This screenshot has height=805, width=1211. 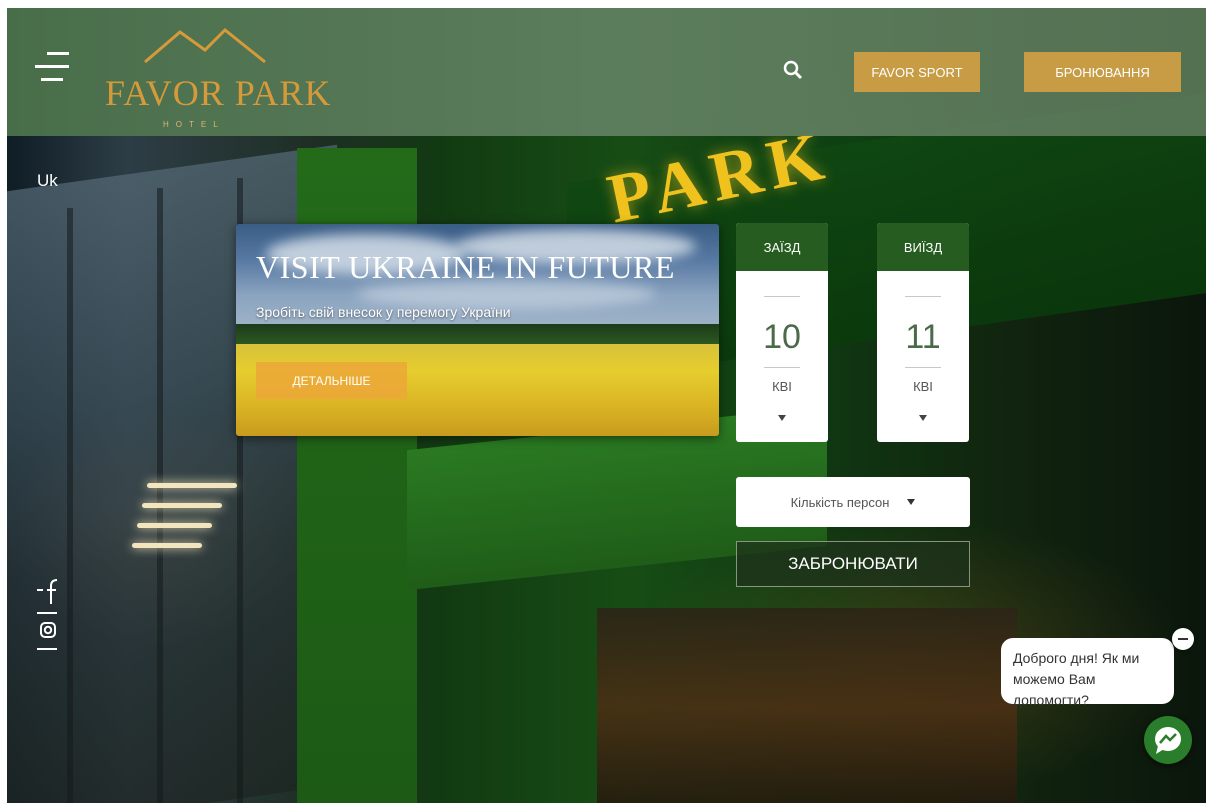 What do you see at coordinates (1087, 673) in the screenshot?
I see `chat-greeting-bubble: Доброго дня! Як ми можемо Вам допомогти?` at bounding box center [1087, 673].